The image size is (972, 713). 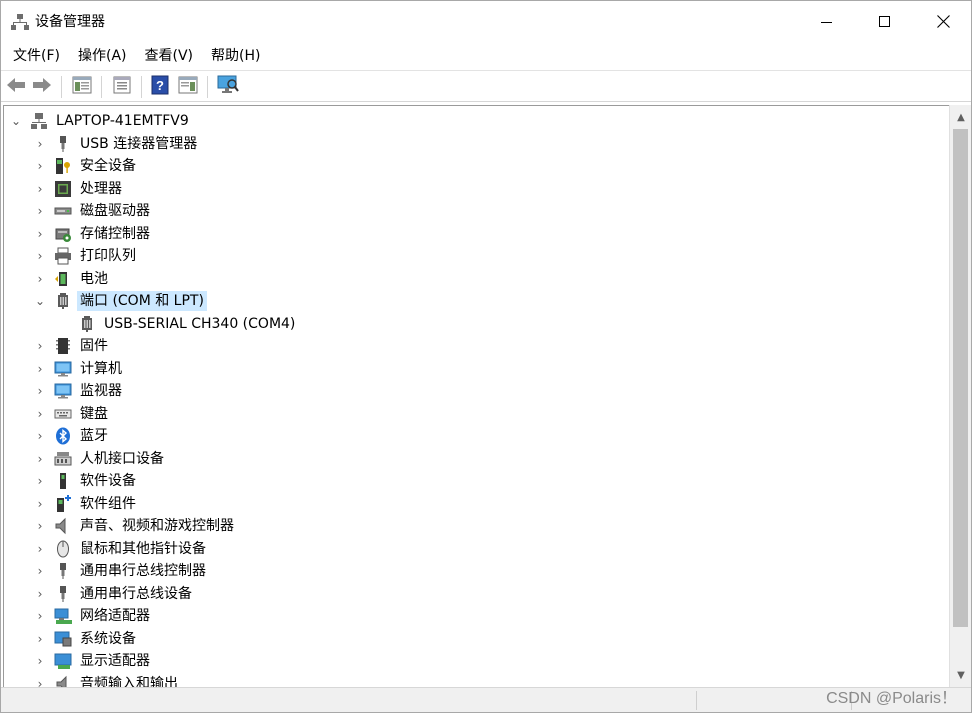 What do you see at coordinates (39, 121) in the screenshot?
I see `computer-icon` at bounding box center [39, 121].